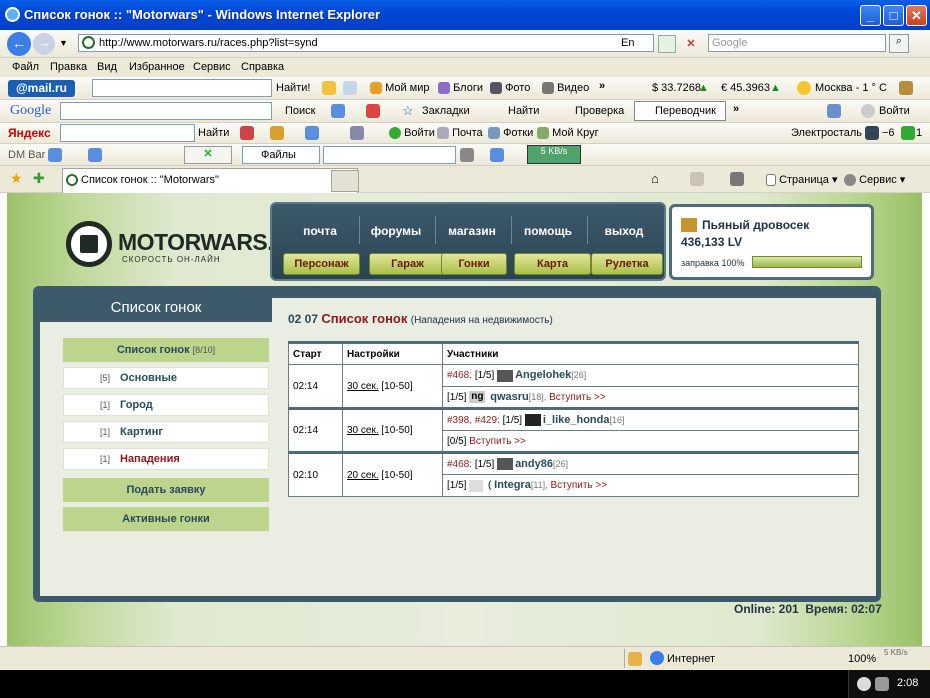 The image size is (930, 698). What do you see at coordinates (363, 475) in the screenshot?
I see `race-settings-link: 20 сек.` at bounding box center [363, 475].